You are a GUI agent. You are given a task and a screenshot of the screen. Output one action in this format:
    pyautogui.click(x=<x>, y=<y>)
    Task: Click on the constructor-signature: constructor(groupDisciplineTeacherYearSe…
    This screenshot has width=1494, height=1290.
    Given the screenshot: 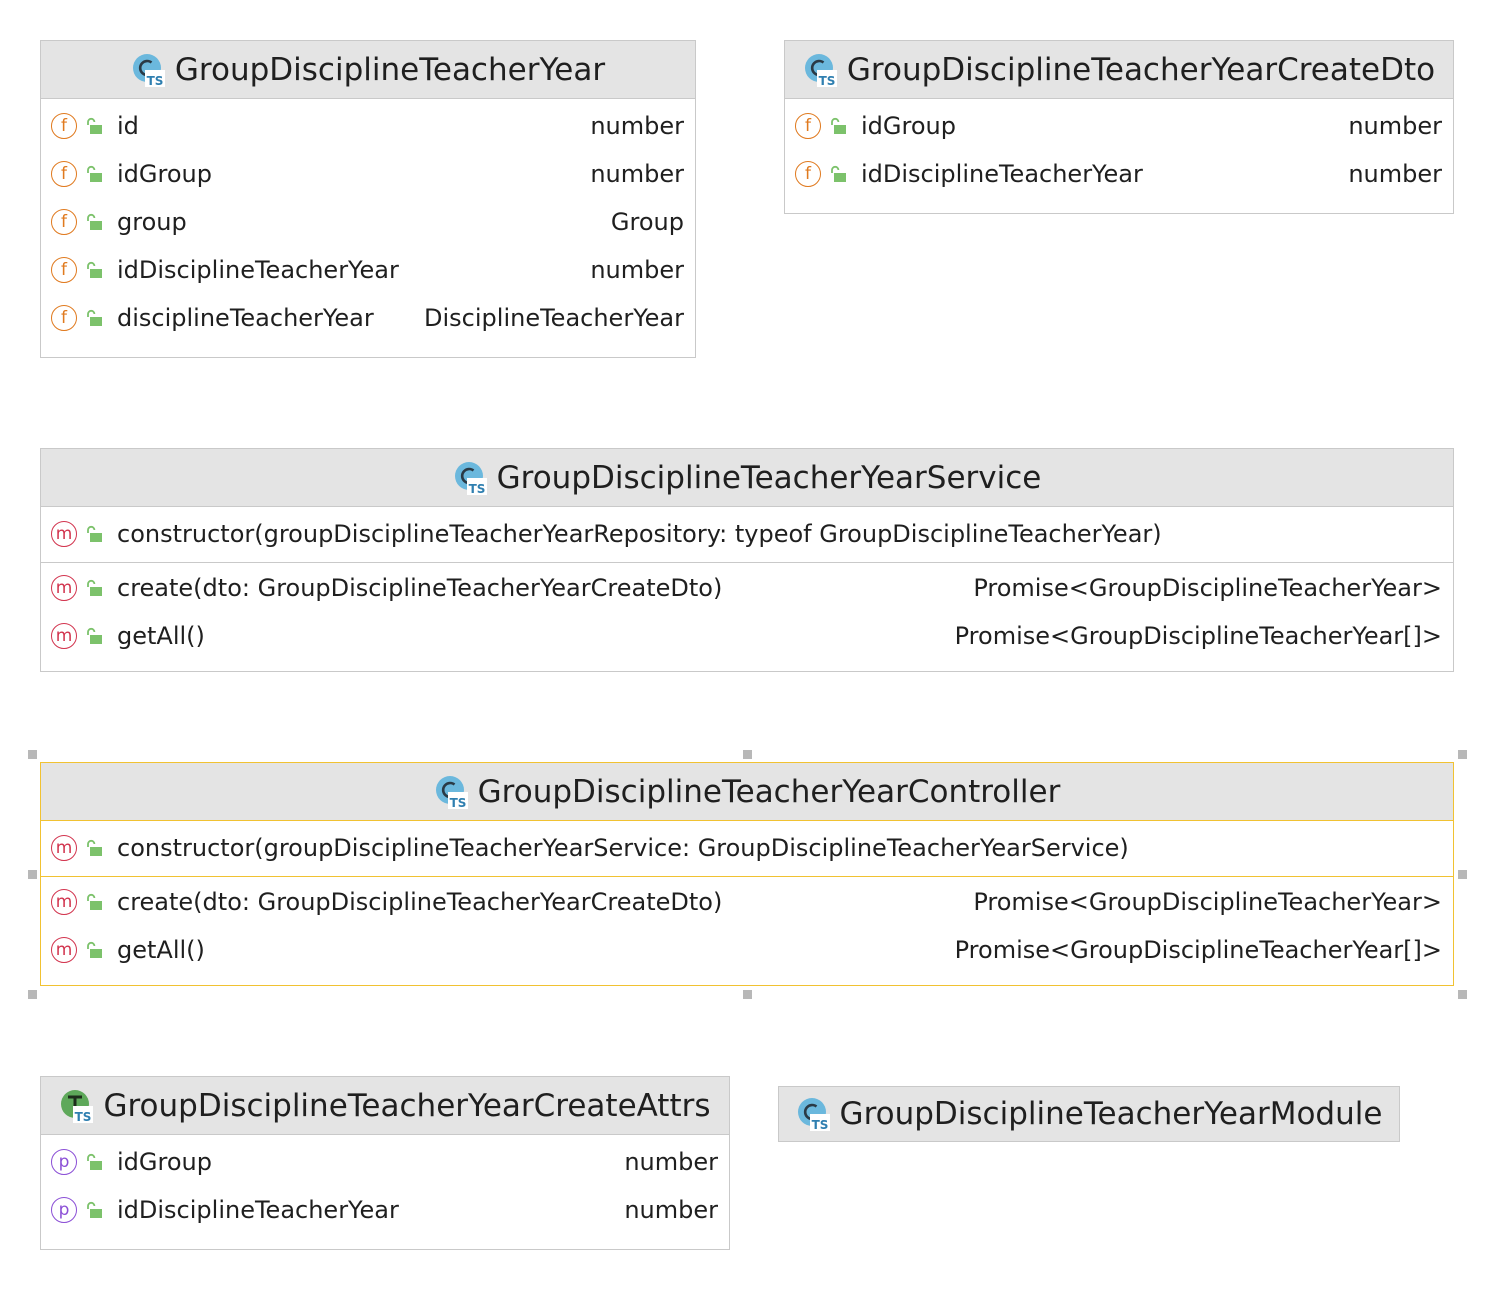 What is the action you would take?
    pyautogui.click(x=623, y=848)
    